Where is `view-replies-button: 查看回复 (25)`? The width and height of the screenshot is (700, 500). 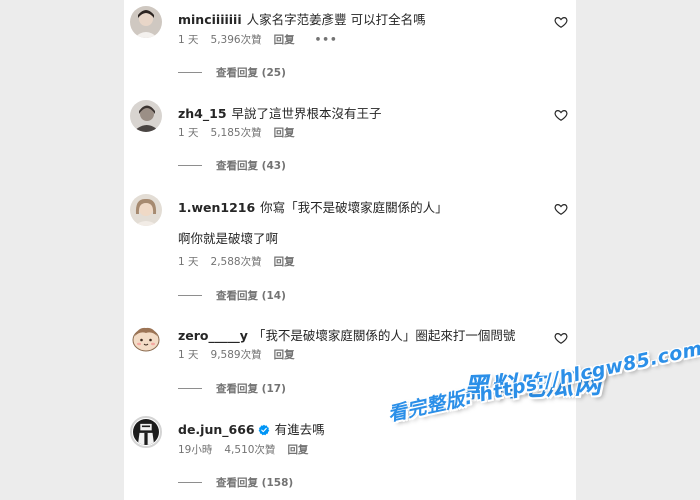 view-replies-button: 查看回复 (25) is located at coordinates (232, 73).